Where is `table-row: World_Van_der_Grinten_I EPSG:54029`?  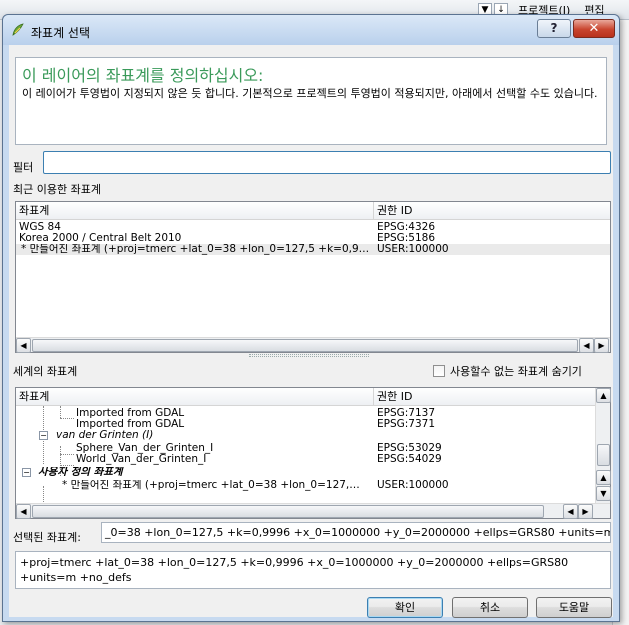 table-row: World_Van_der_Grinten_I EPSG:54029 is located at coordinates (305, 459).